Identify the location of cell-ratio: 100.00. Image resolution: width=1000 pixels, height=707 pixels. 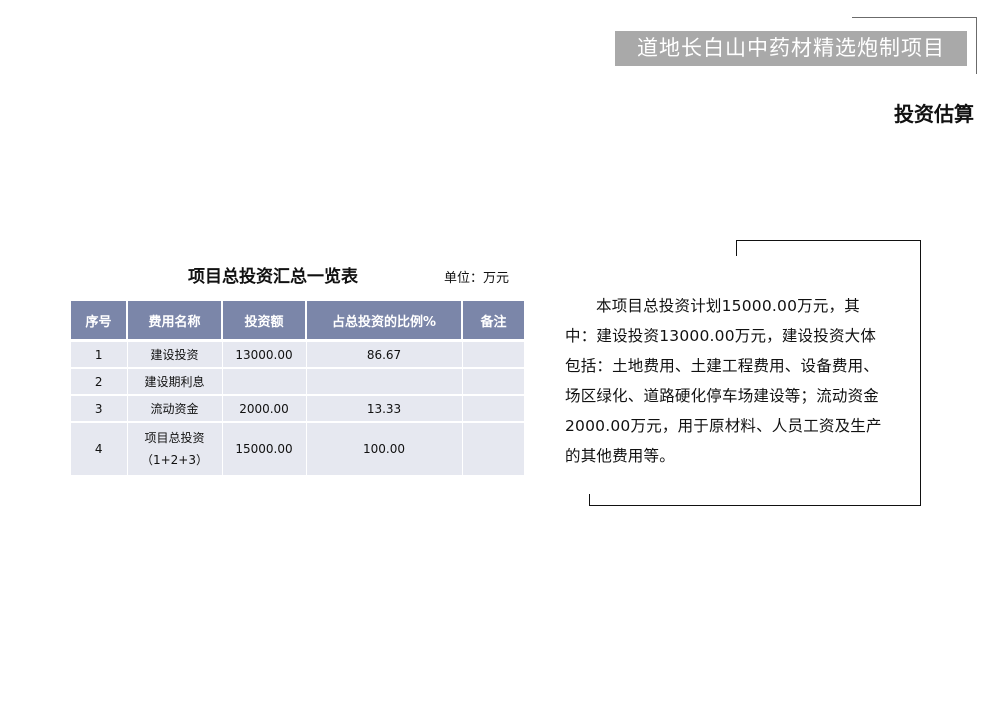
(384, 449).